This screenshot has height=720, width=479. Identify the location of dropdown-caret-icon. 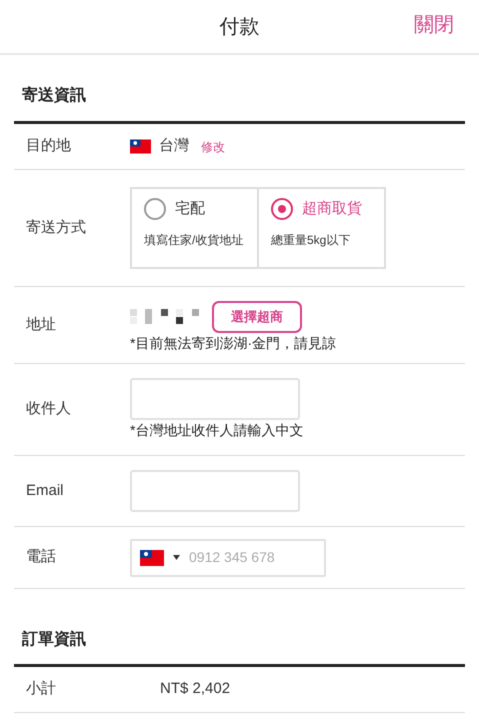
(176, 557).